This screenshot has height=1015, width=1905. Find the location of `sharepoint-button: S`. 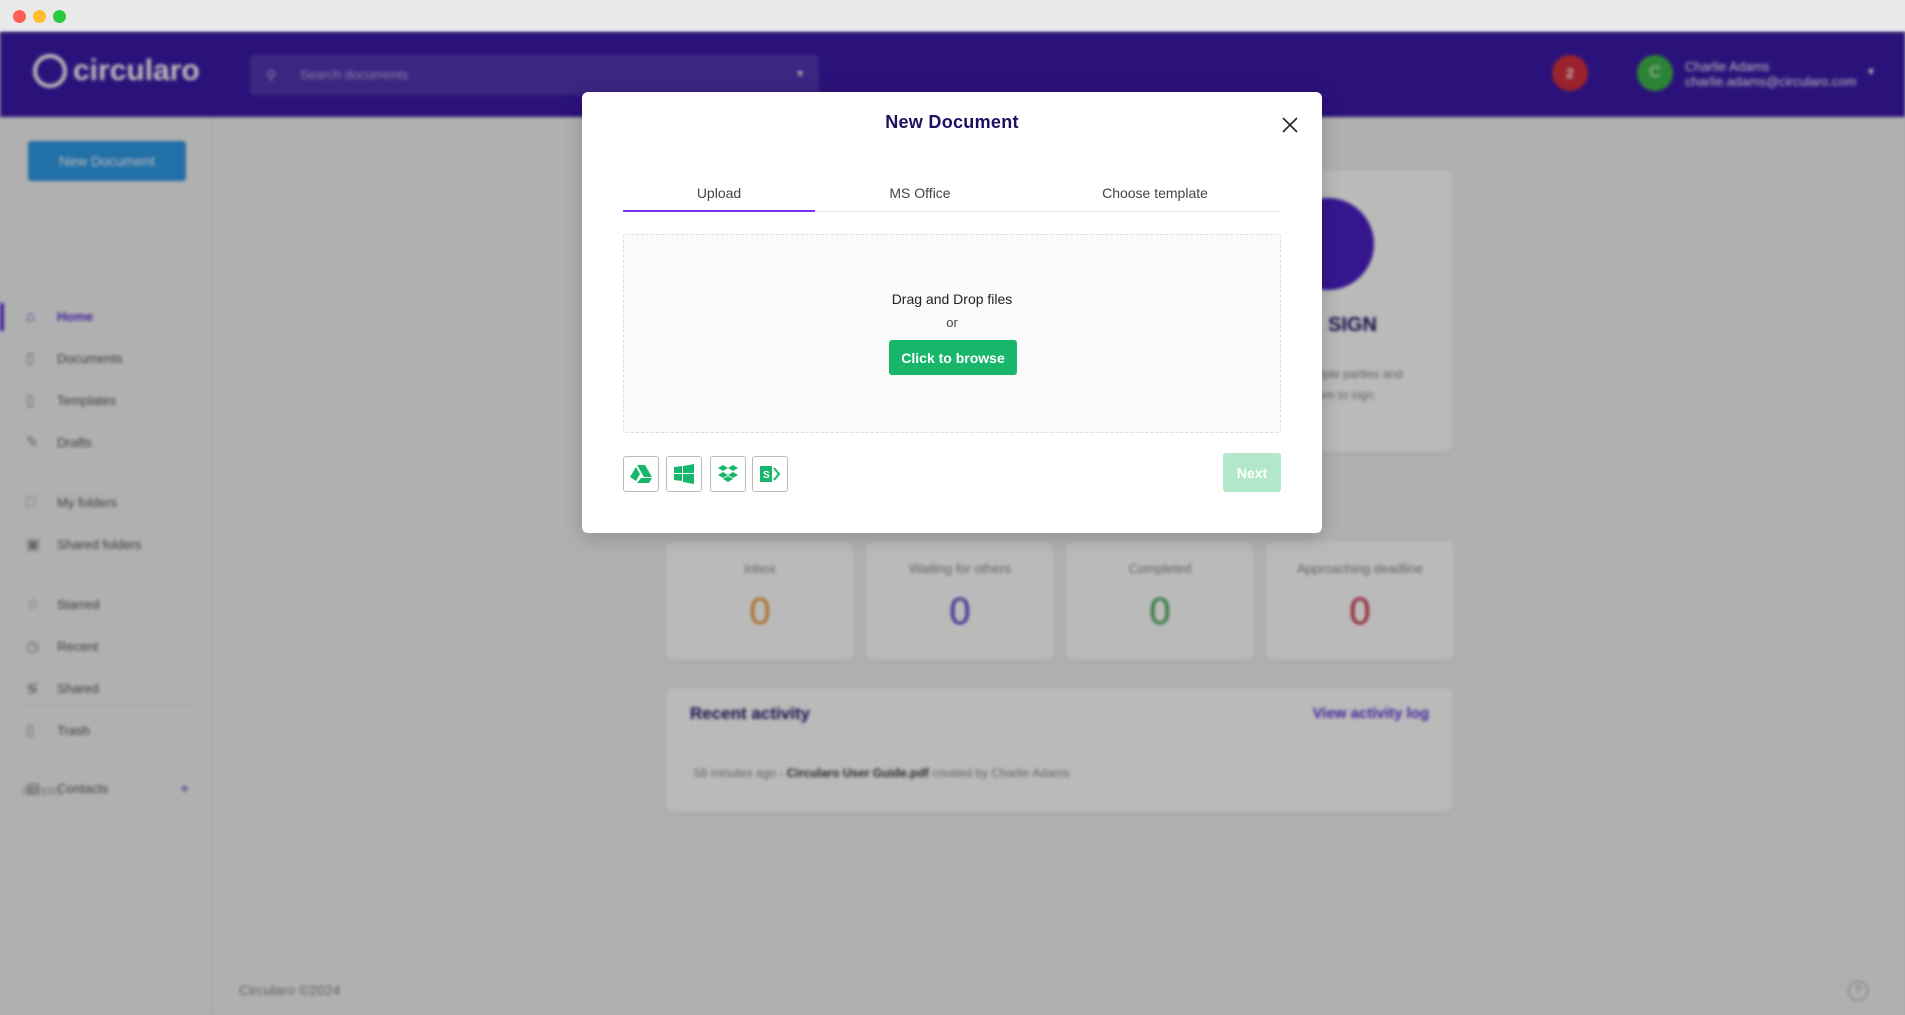

sharepoint-button: S is located at coordinates (770, 474).